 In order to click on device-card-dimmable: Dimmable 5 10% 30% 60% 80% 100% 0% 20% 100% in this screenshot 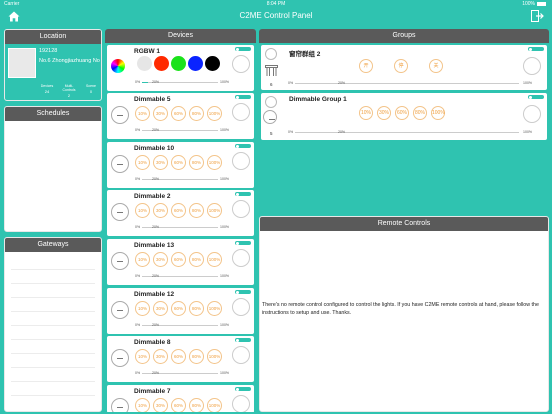, I will do `click(180, 116)`.